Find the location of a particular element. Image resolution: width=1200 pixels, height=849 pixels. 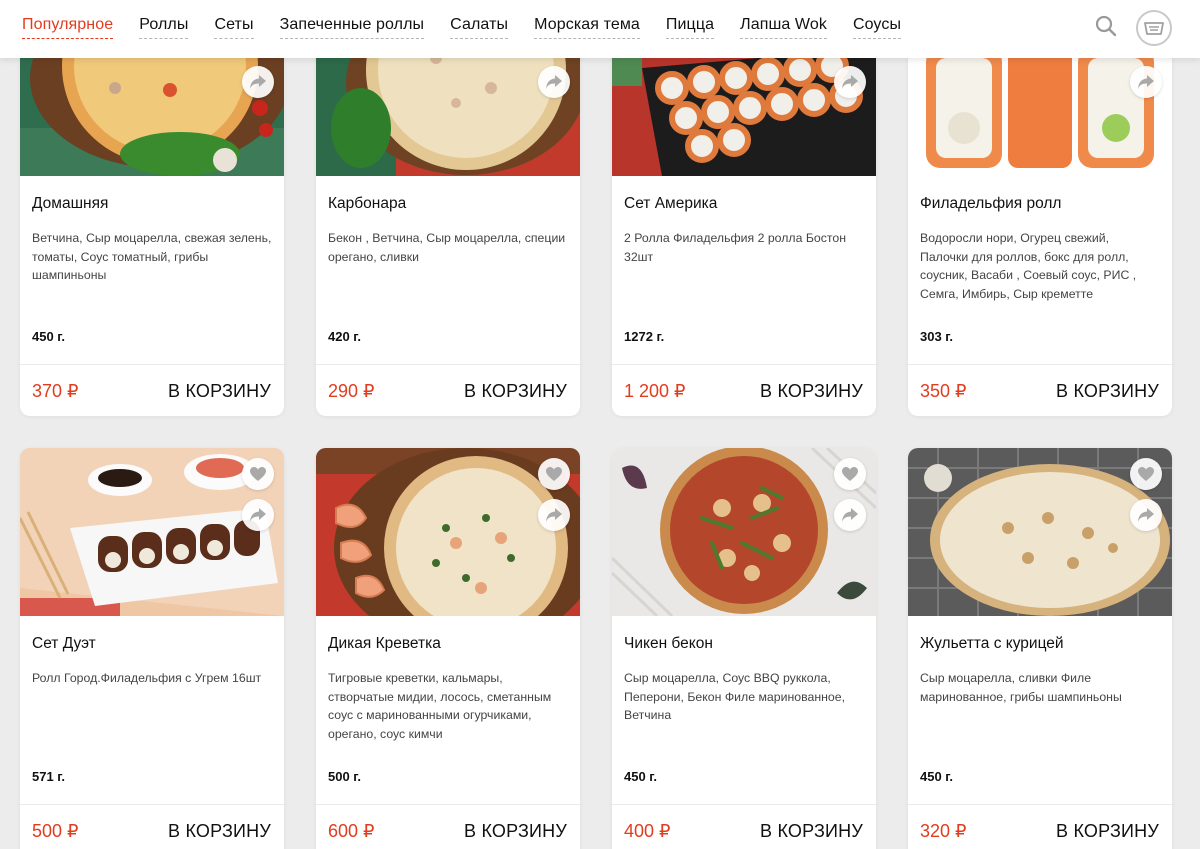

product-name: Домашняя is located at coordinates (70, 203).